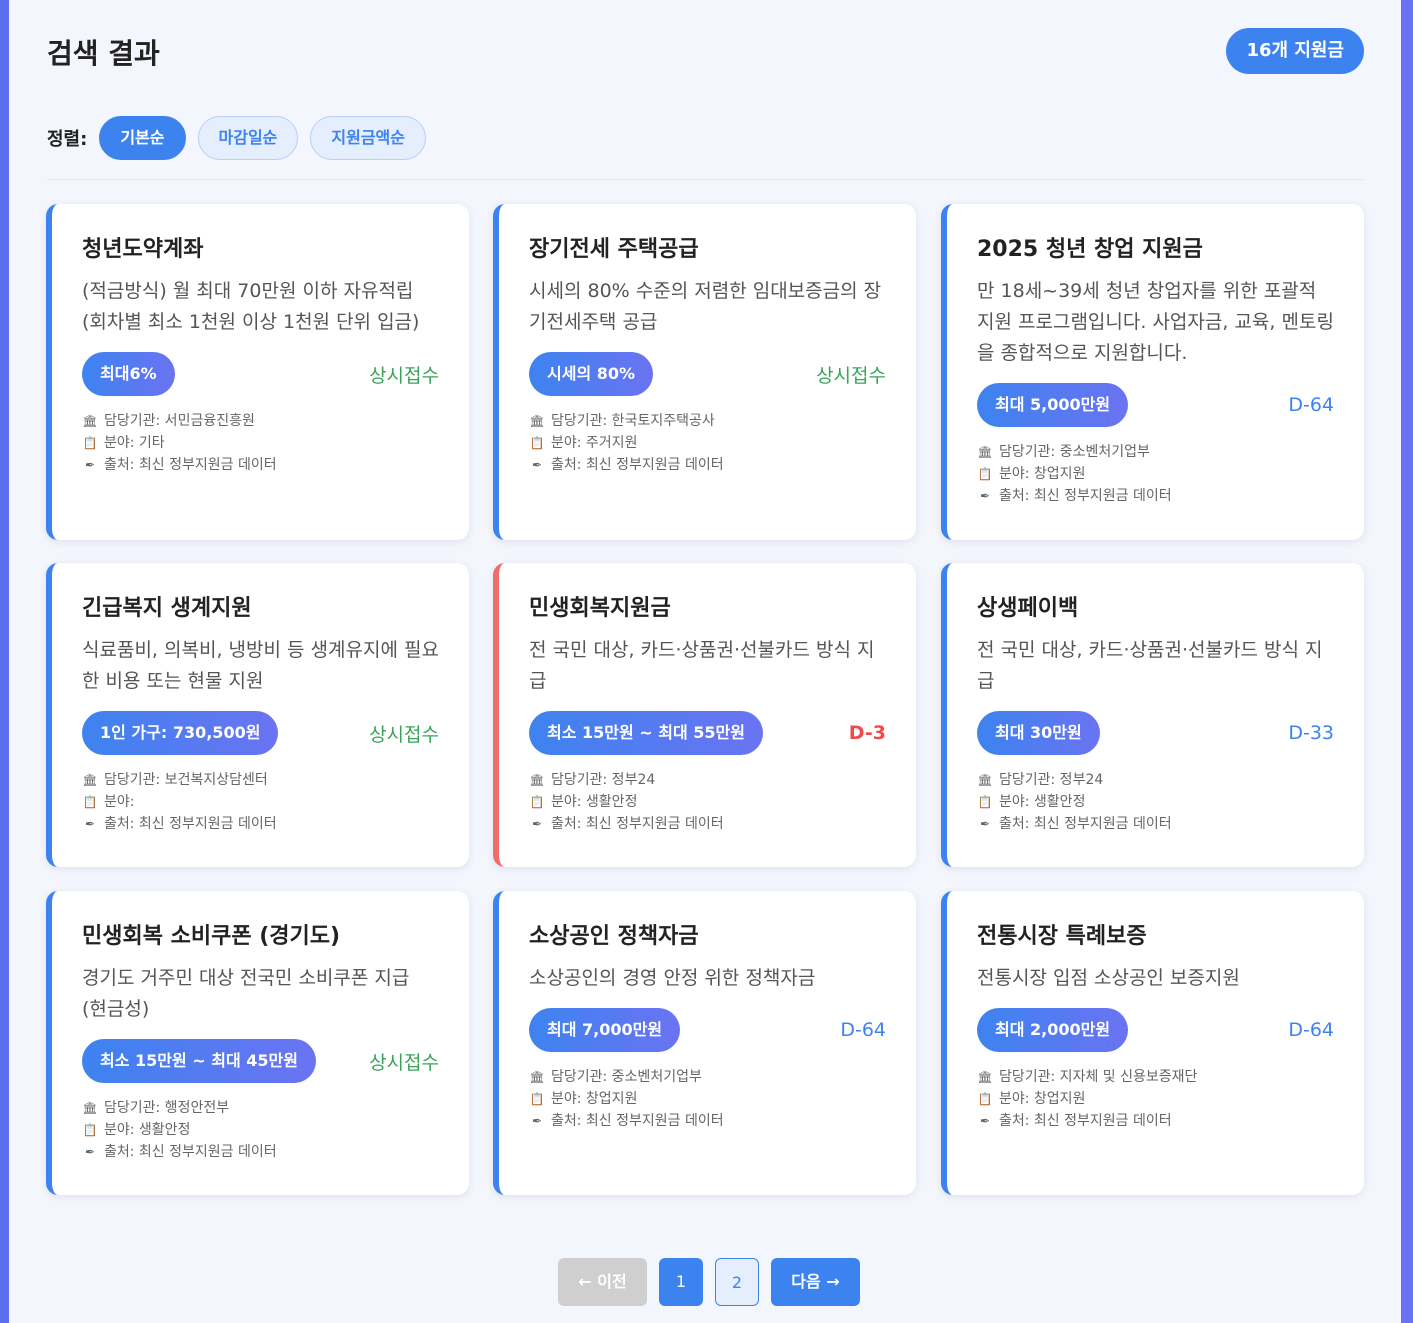 The image size is (1413, 1323). I want to click on card-title: 상생페이백, so click(1028, 608).